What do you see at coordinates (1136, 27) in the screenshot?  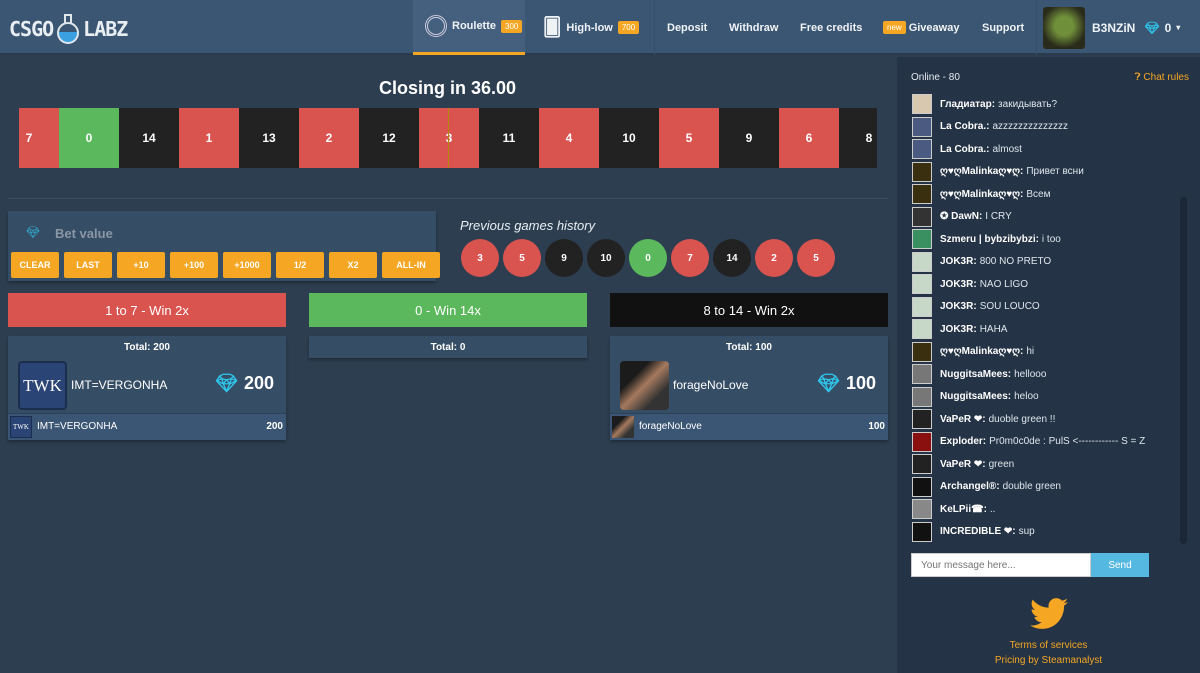 I see `user-menu: B3NZiN 💎︎ 0 ▾` at bounding box center [1136, 27].